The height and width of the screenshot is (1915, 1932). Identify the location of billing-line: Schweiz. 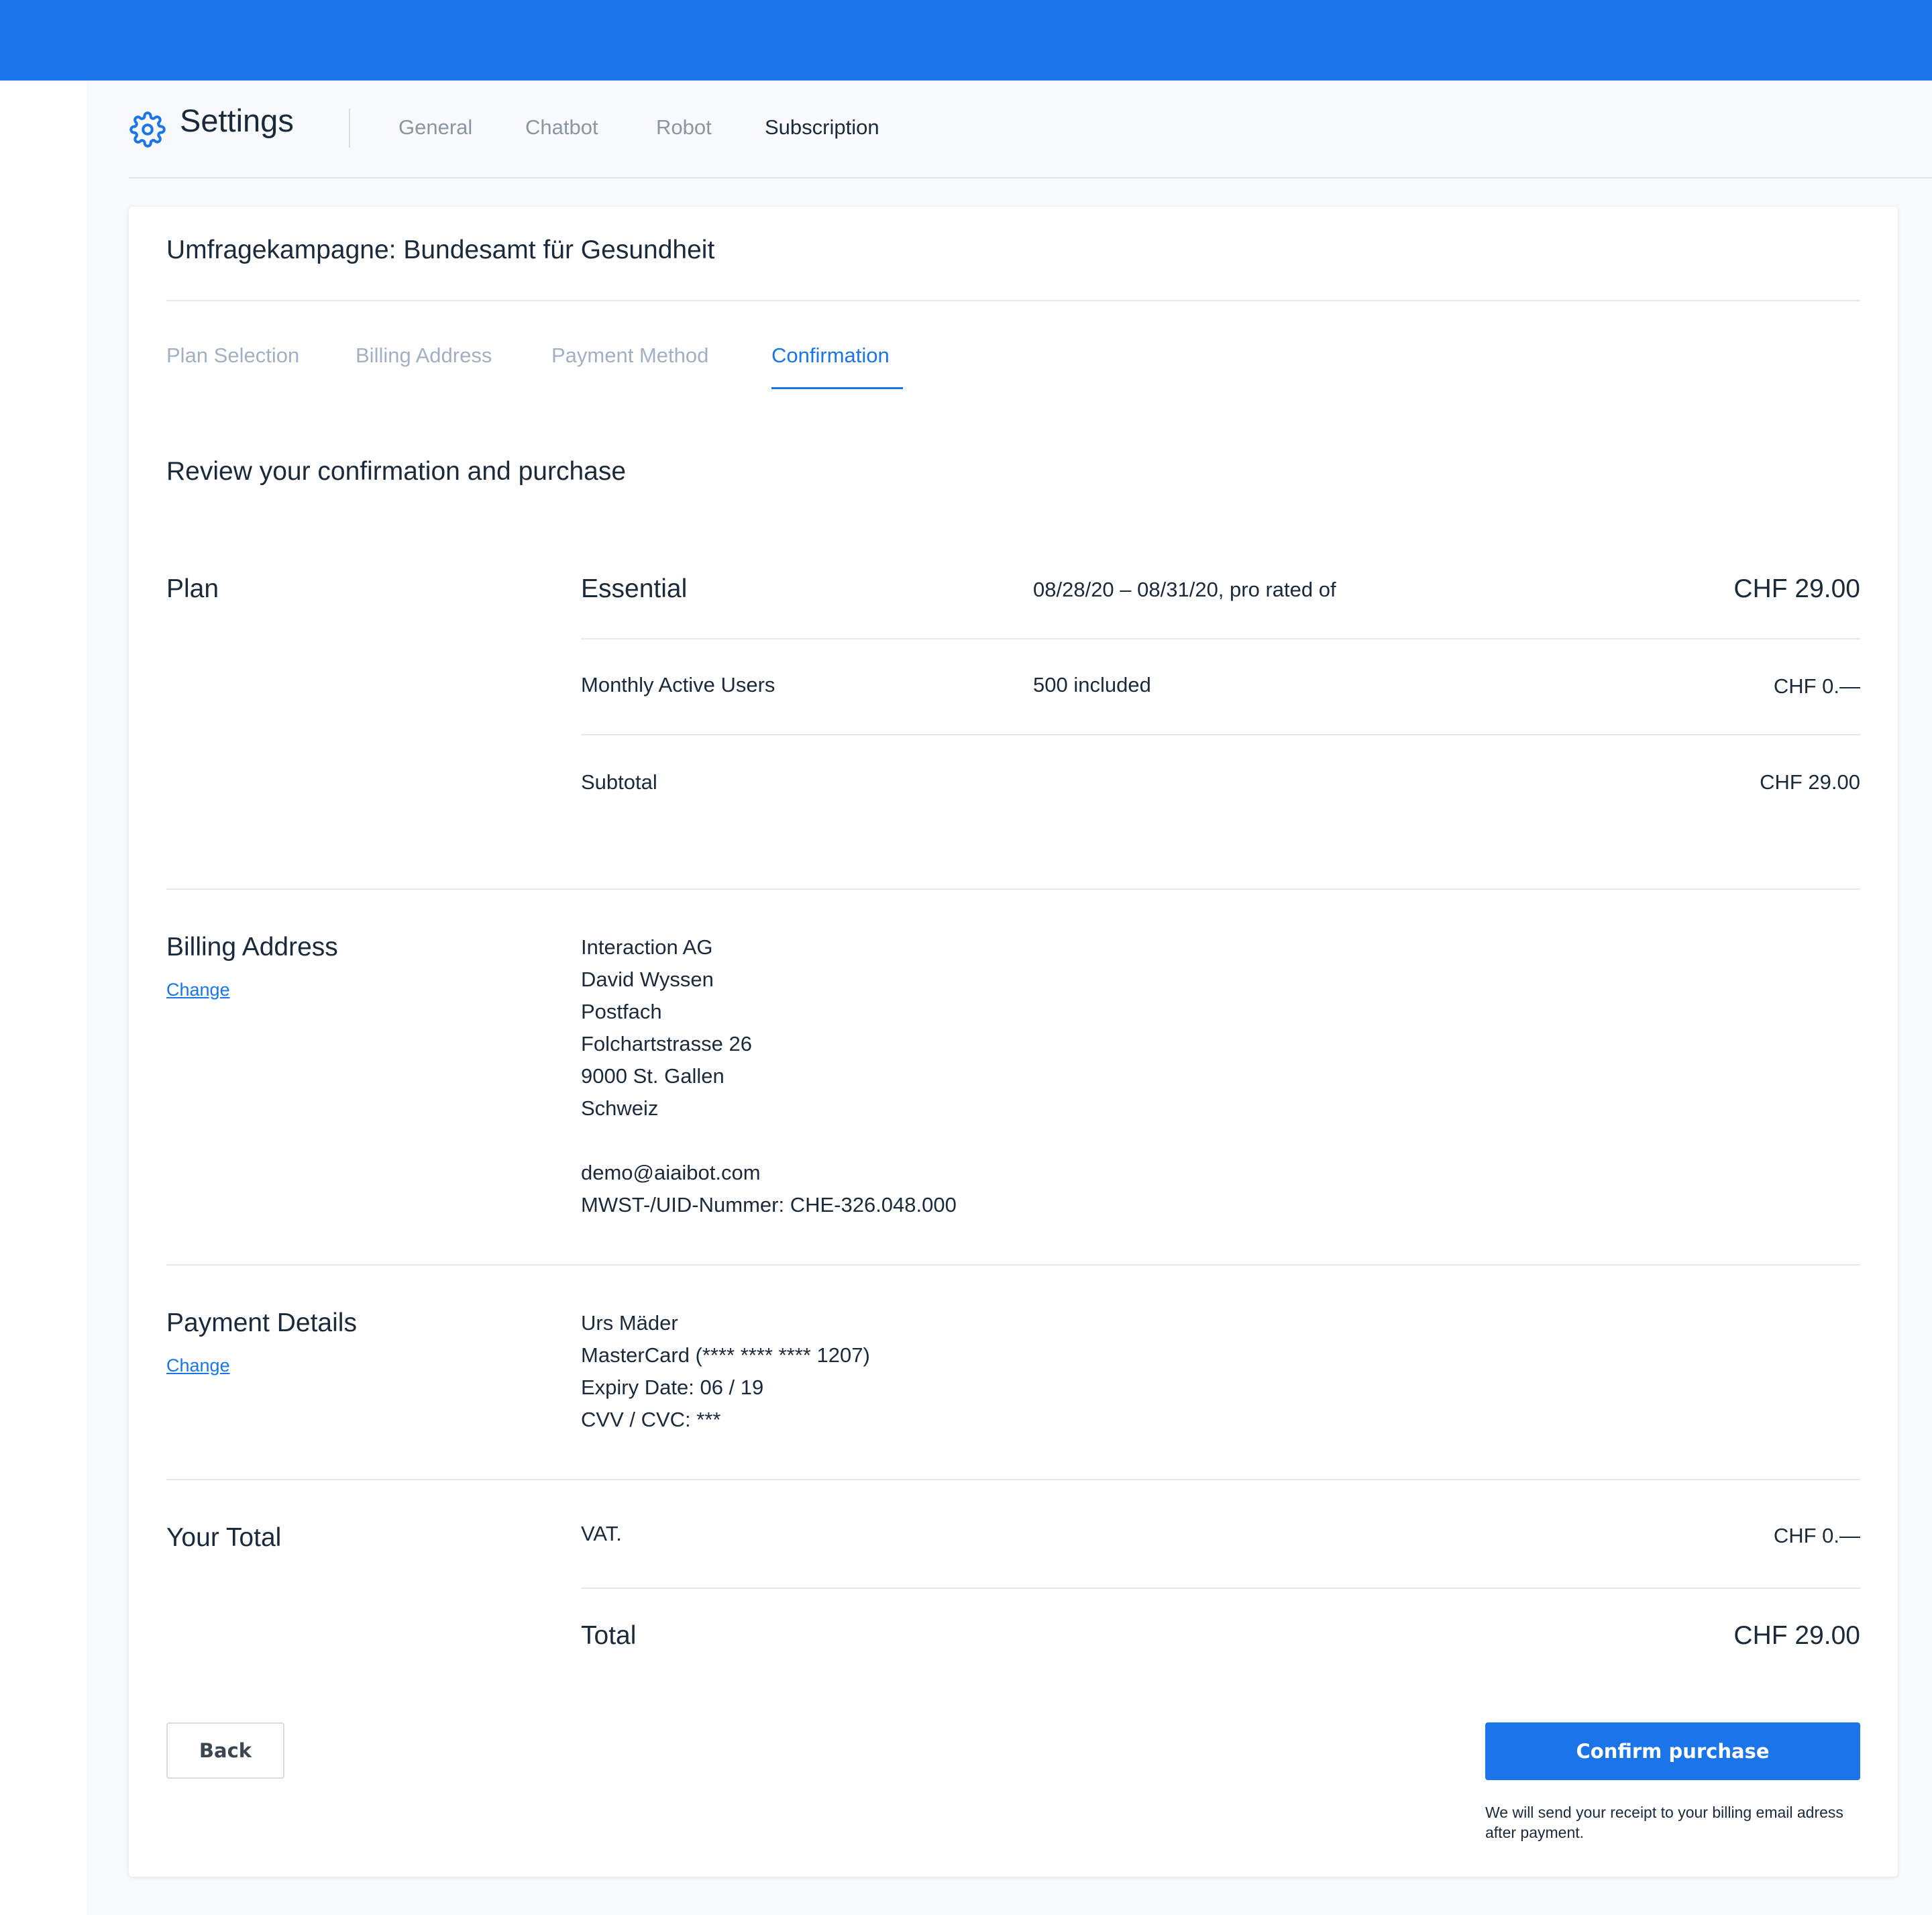
(620, 1108).